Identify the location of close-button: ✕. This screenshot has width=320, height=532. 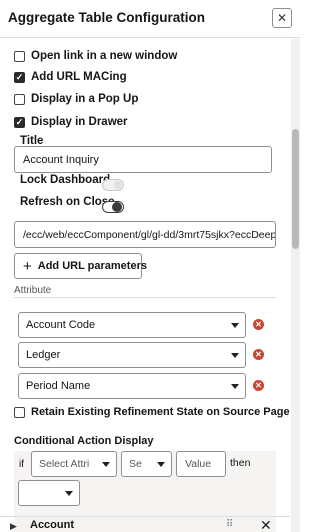
(282, 18).